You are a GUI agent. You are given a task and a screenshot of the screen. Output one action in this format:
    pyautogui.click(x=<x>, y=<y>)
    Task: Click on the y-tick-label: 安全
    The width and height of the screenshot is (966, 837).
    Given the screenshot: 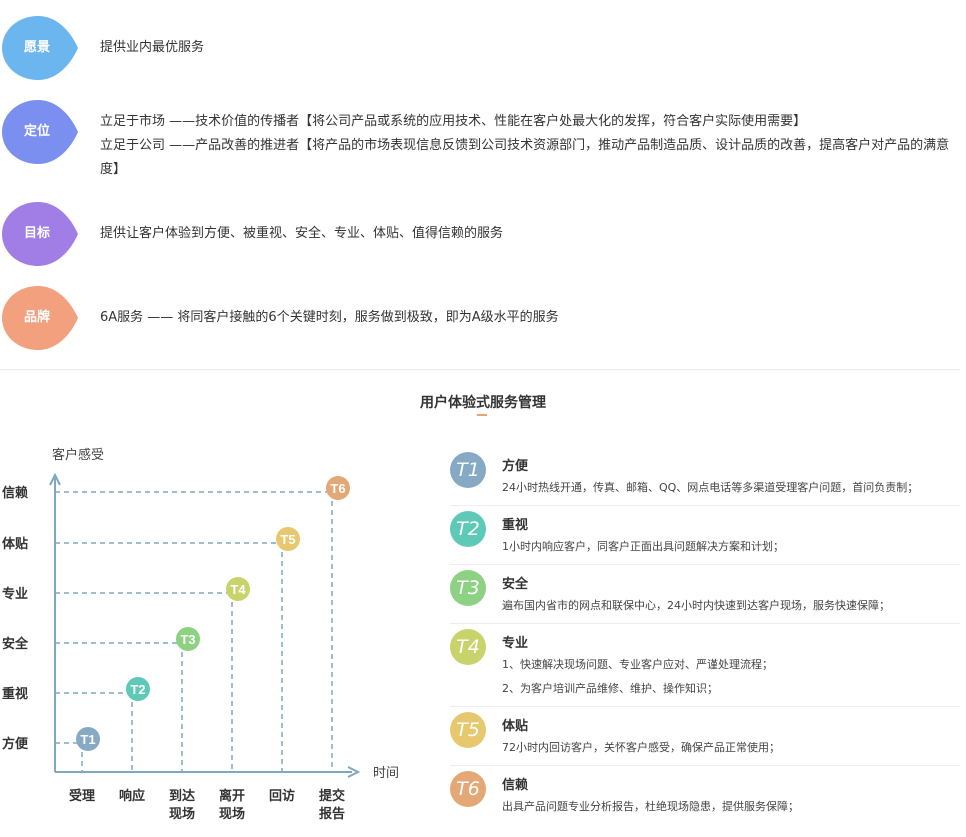 What is the action you would take?
    pyautogui.click(x=15, y=644)
    